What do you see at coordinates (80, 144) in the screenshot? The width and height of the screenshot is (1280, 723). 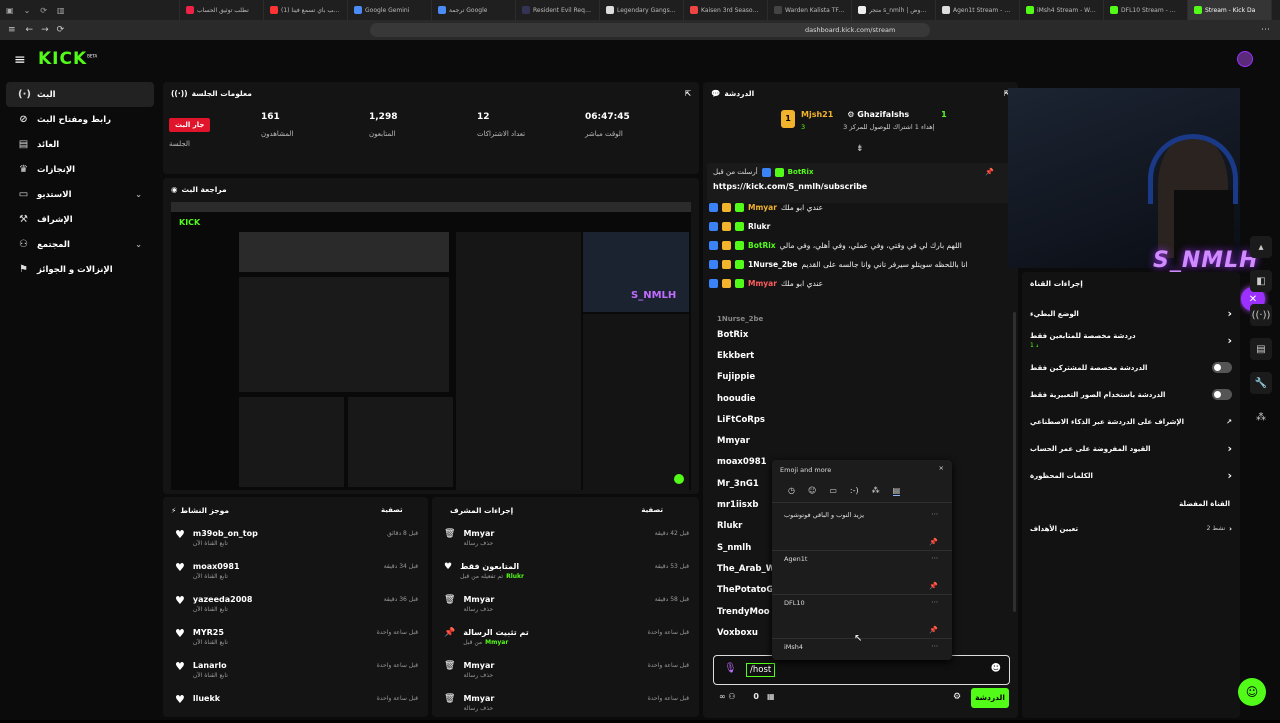 I see `sidebar-item: ▤ العائد` at bounding box center [80, 144].